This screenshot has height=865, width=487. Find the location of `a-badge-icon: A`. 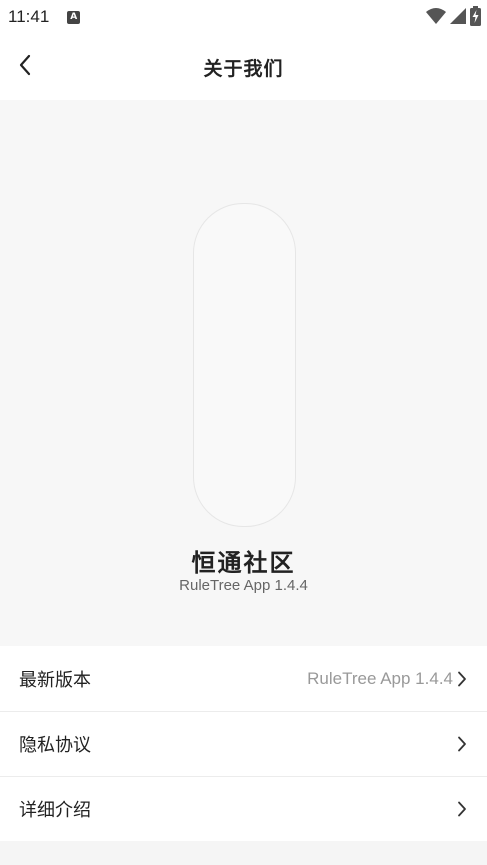

a-badge-icon: A is located at coordinates (74, 17).